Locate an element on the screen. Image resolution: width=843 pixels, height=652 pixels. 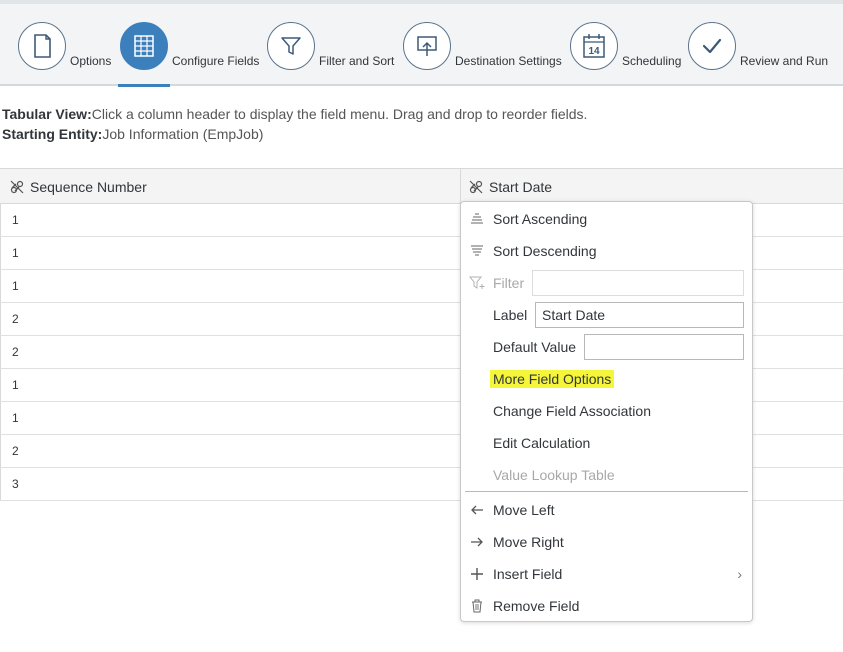
menu-item-label-field: Label is located at coordinates (606, 315).